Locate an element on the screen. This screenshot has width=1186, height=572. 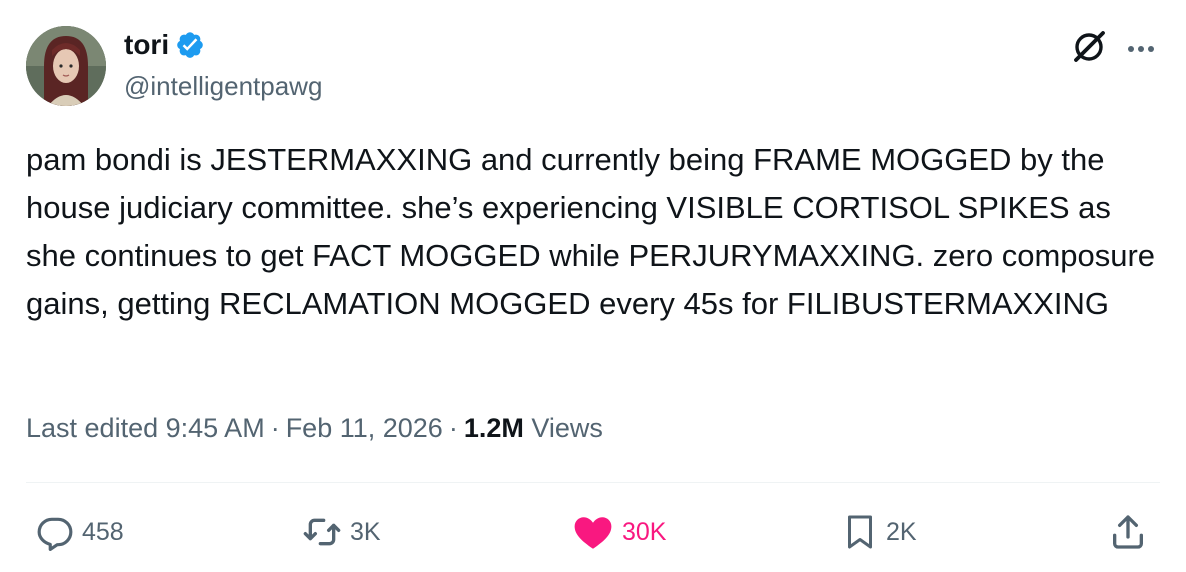
tweet-action-bar: 458 3K 30K 2K is located at coordinates (593, 532).